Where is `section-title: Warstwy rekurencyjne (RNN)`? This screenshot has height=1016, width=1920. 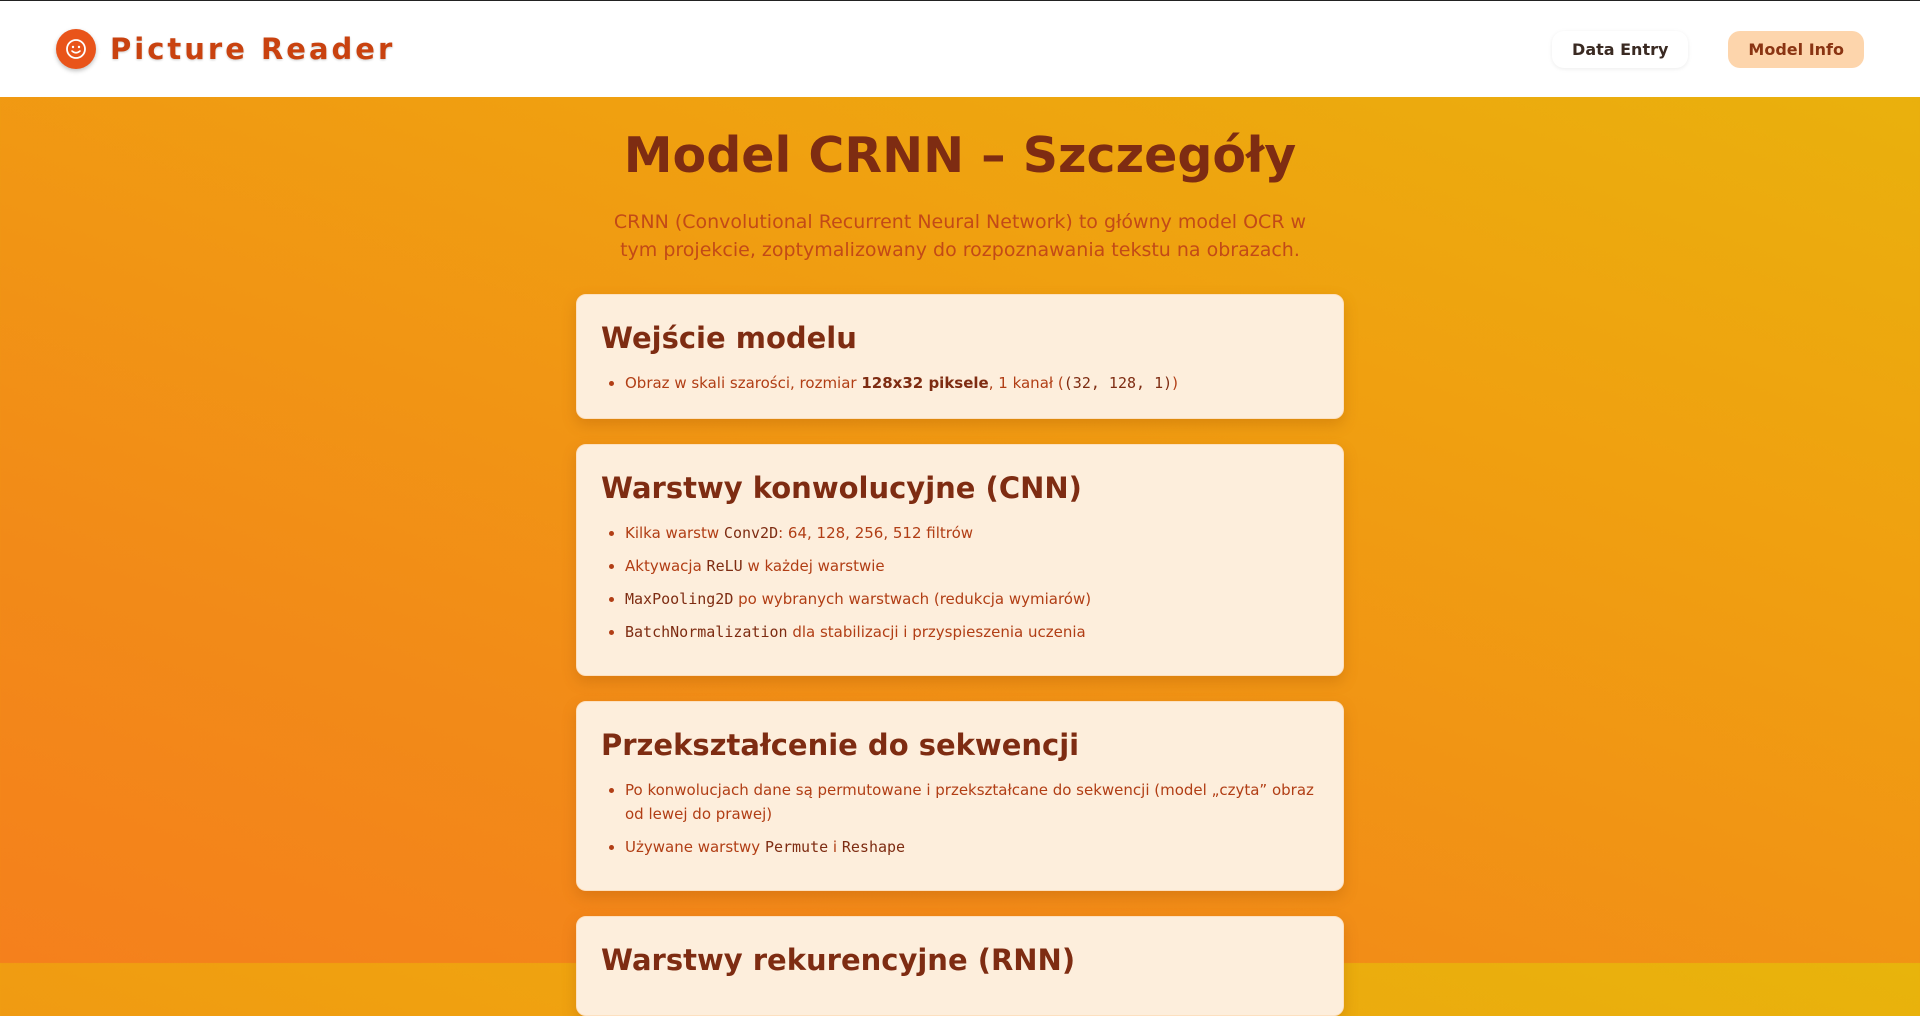
section-title: Warstwy rekurencyjne (RNN) is located at coordinates (838, 960).